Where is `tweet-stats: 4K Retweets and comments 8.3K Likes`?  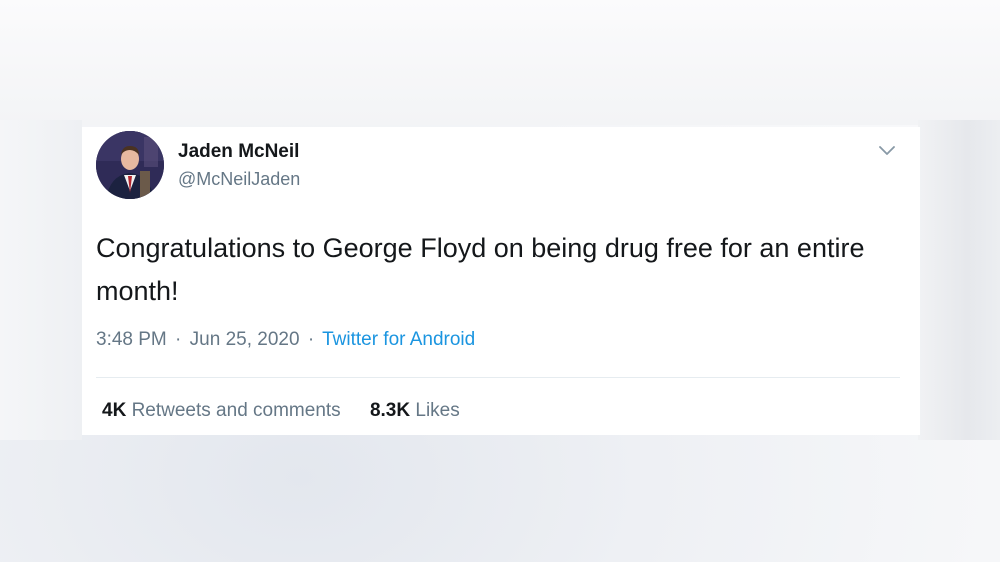
tweet-stats: 4K Retweets and comments 8.3K Likes is located at coordinates (293, 411).